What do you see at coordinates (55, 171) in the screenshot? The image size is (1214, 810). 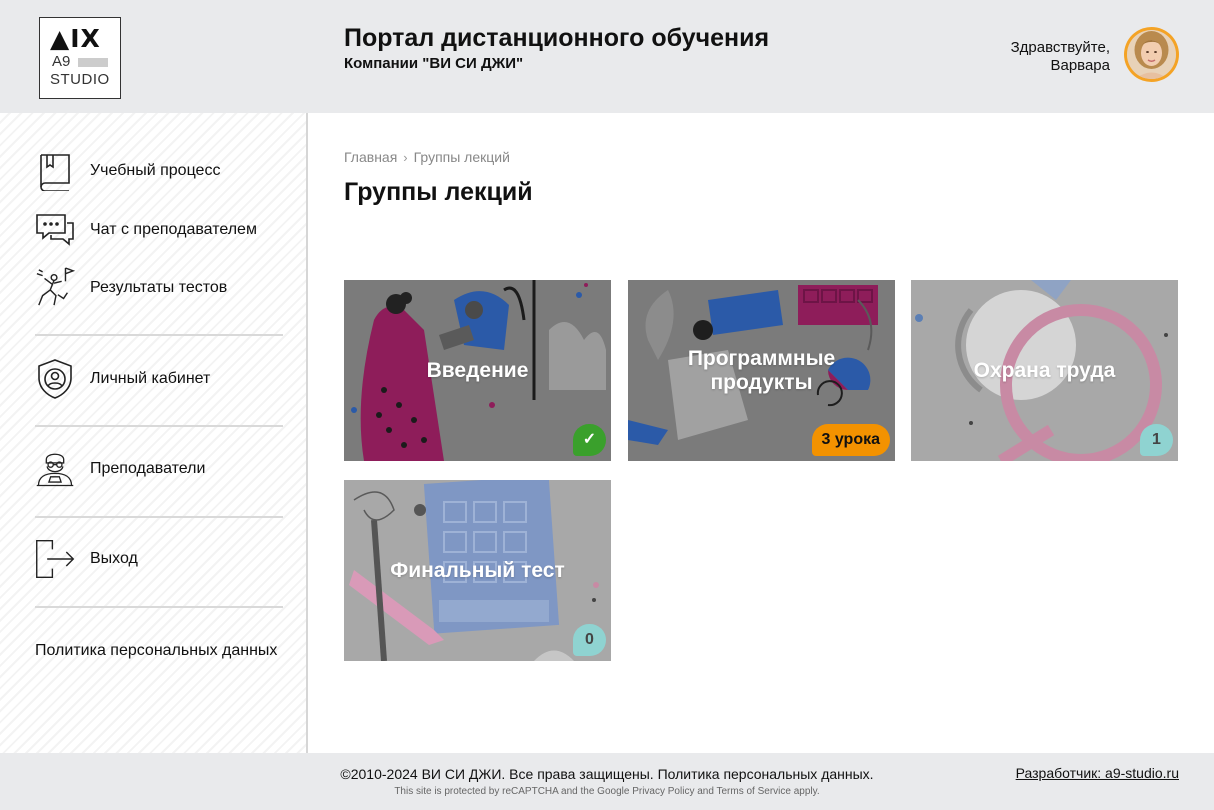 I see `book-icon` at bounding box center [55, 171].